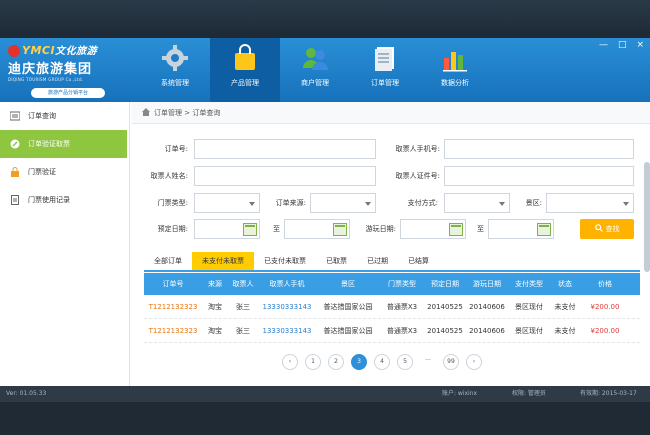 This screenshot has height=435, width=650. Describe the element at coordinates (168, 261) in the screenshot. I see `tab-all: 全部订单` at that location.